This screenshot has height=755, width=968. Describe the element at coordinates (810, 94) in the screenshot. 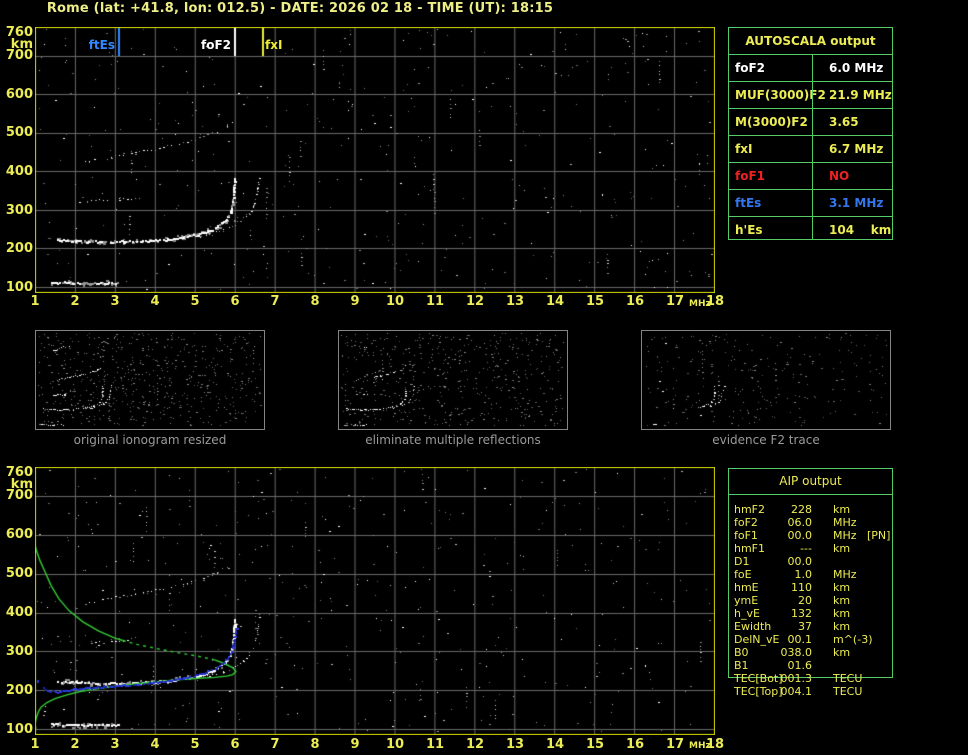

I see `autoscala-row-MUF(3000)F2: MUF(3000)F2 21.9 MHz` at that location.